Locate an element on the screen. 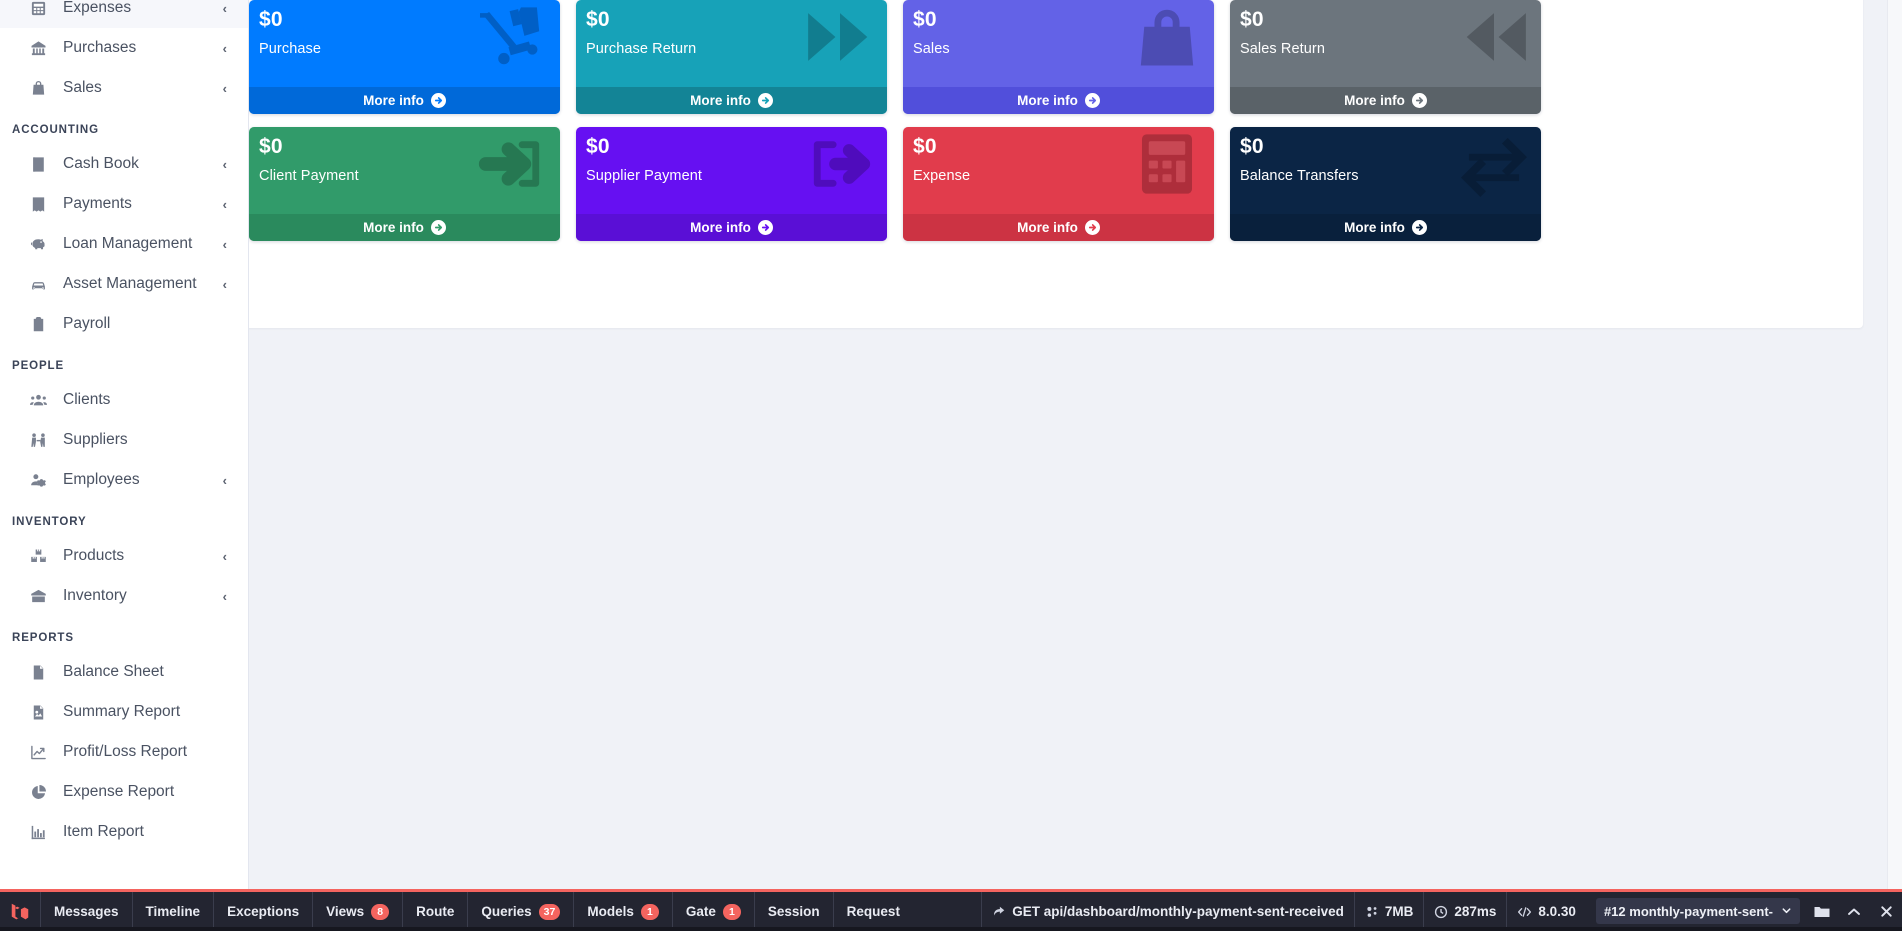 The height and width of the screenshot is (931, 1902). payments-icon is located at coordinates (41, 204).